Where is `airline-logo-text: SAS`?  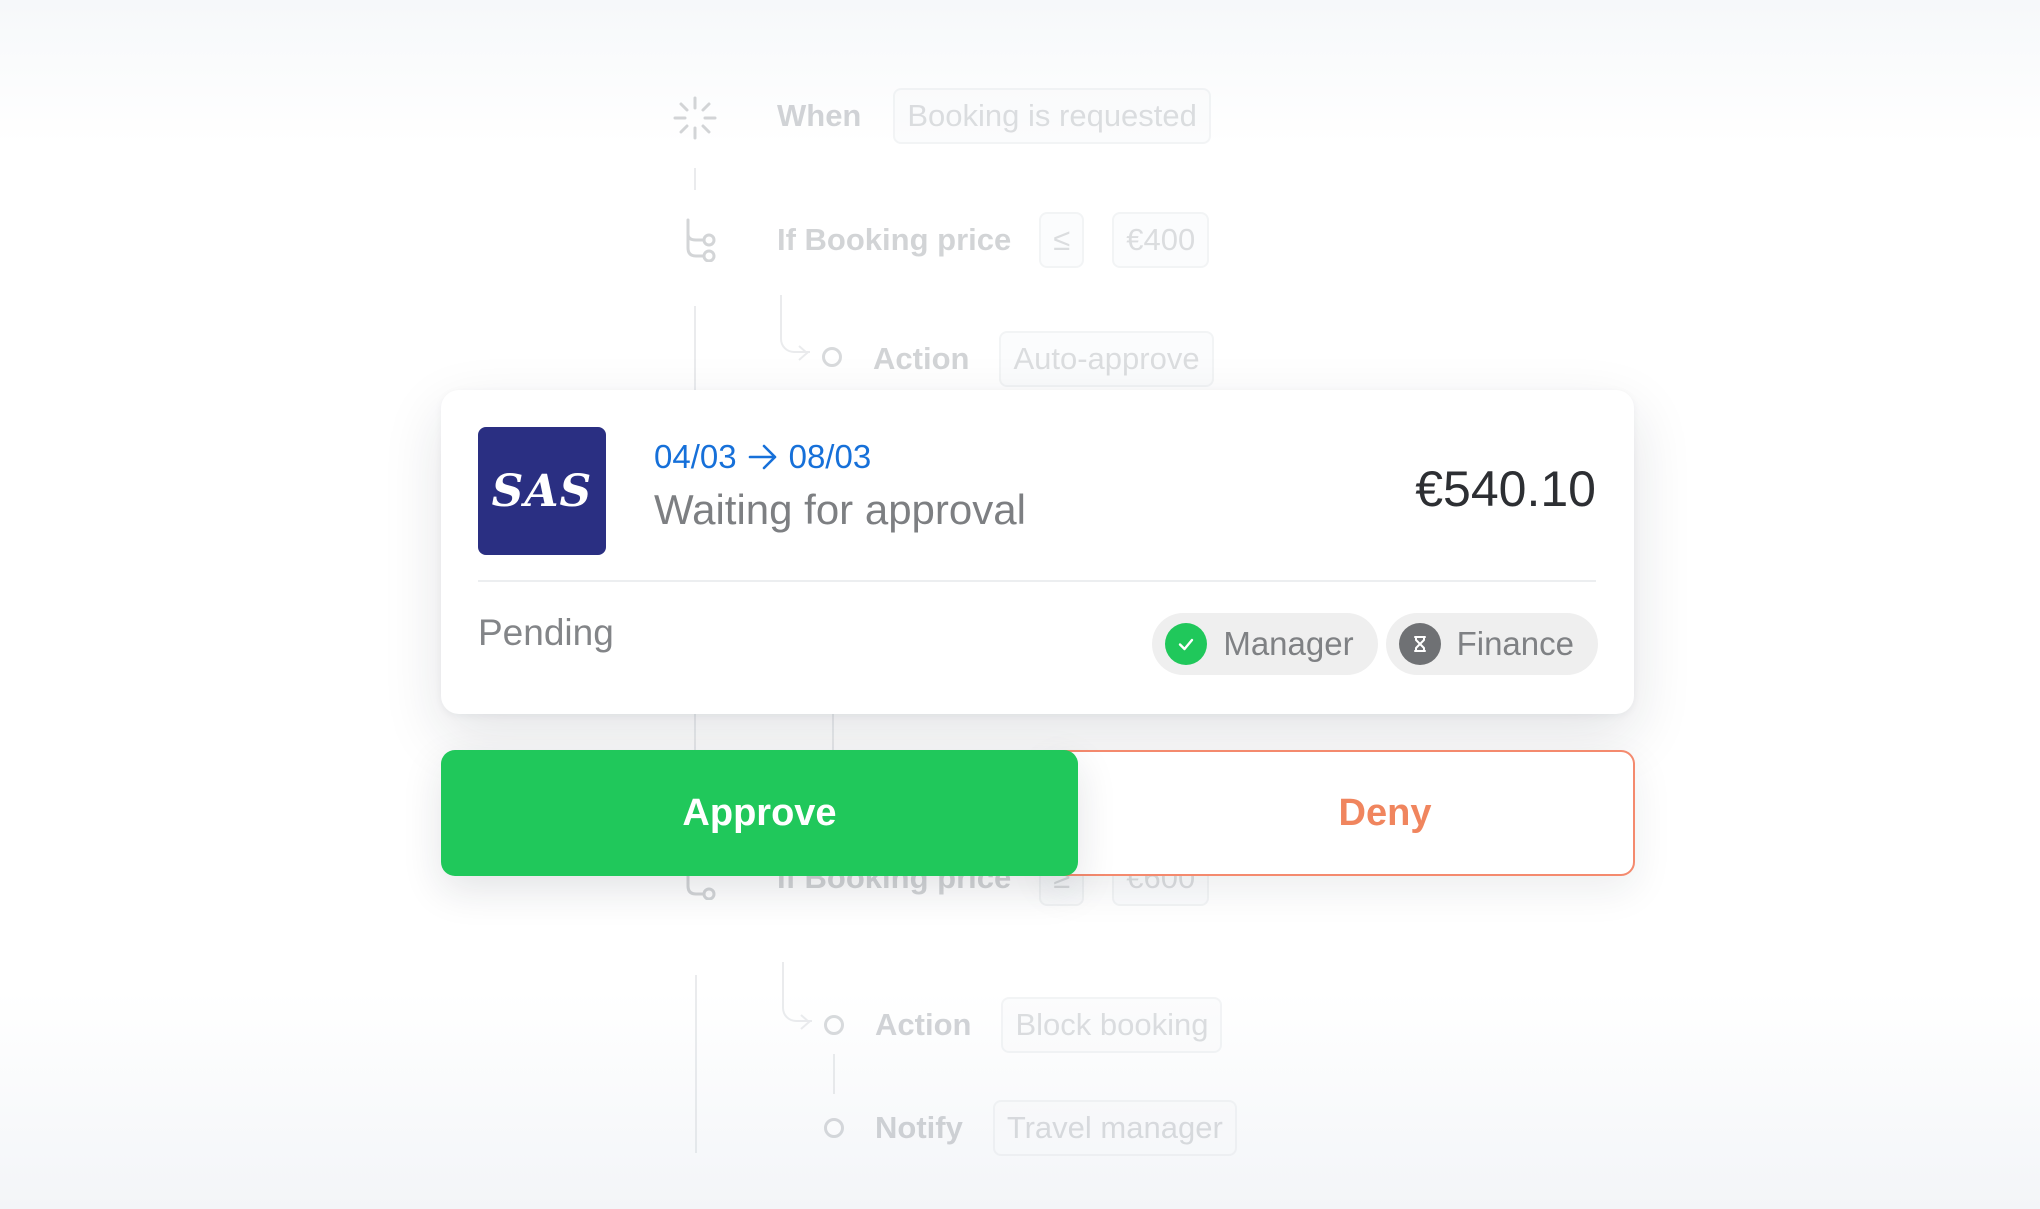 airline-logo-text: SAS is located at coordinates (542, 491).